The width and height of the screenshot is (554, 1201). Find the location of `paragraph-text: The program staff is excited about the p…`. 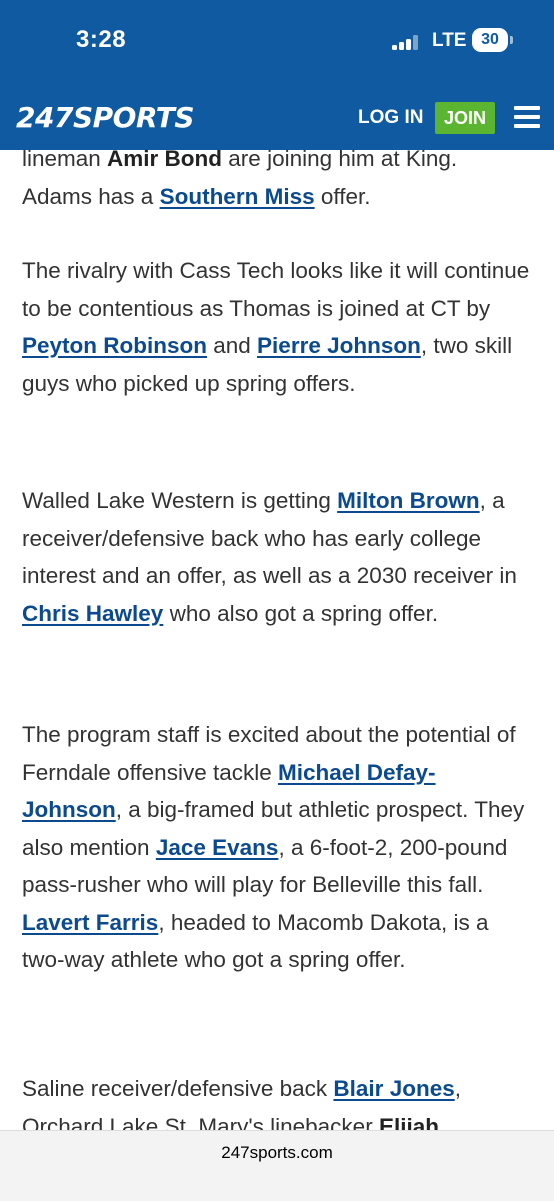

paragraph-text: The program staff is excited about the p… is located at coordinates (269, 753).